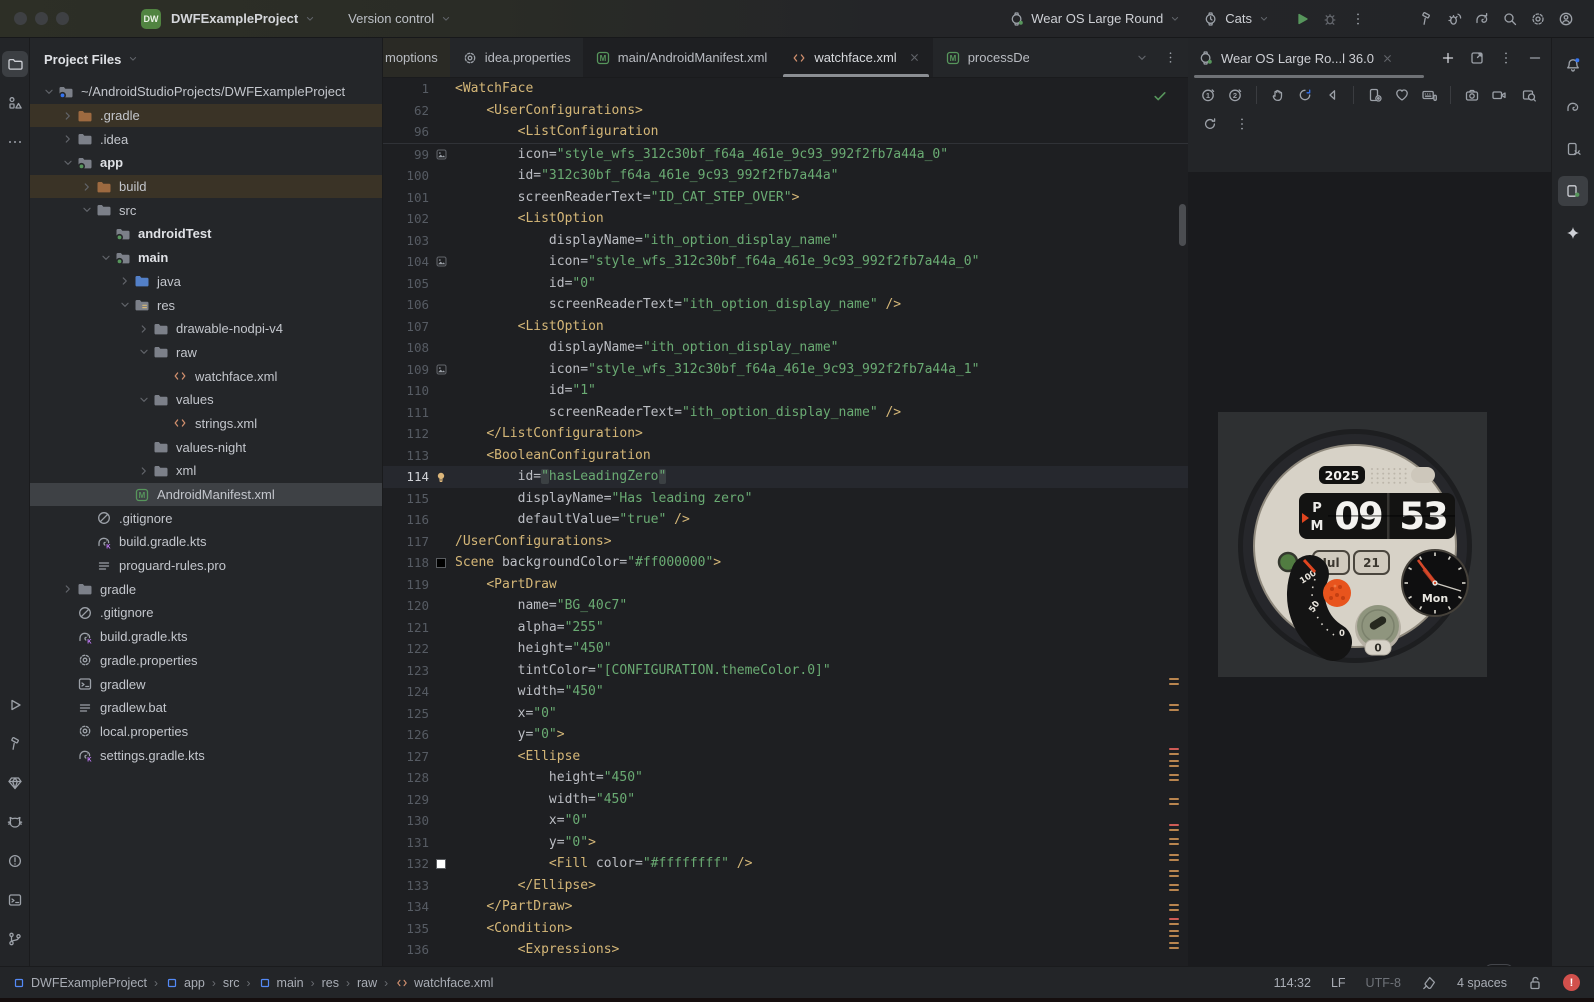 This screenshot has height=1002, width=1594. I want to click on tree-item-local.properties: local.properties, so click(206, 732).